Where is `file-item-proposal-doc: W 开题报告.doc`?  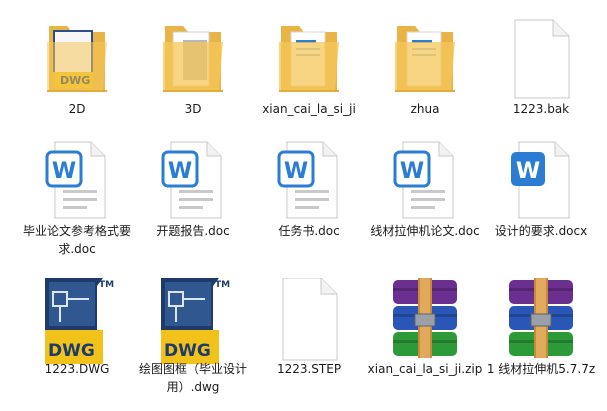 file-item-proposal-doc: W 开题报告.doc is located at coordinates (193, 189).